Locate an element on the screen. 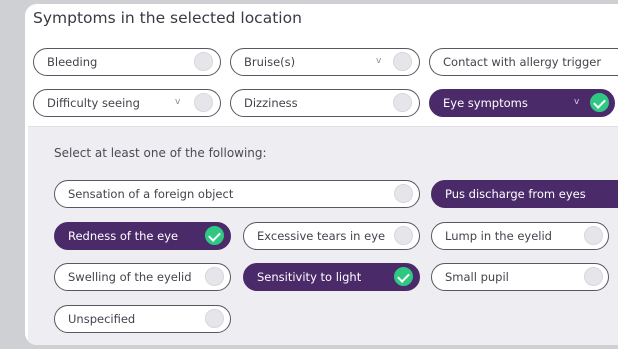  chip-label: Pus discharge from eyes is located at coordinates (515, 194).